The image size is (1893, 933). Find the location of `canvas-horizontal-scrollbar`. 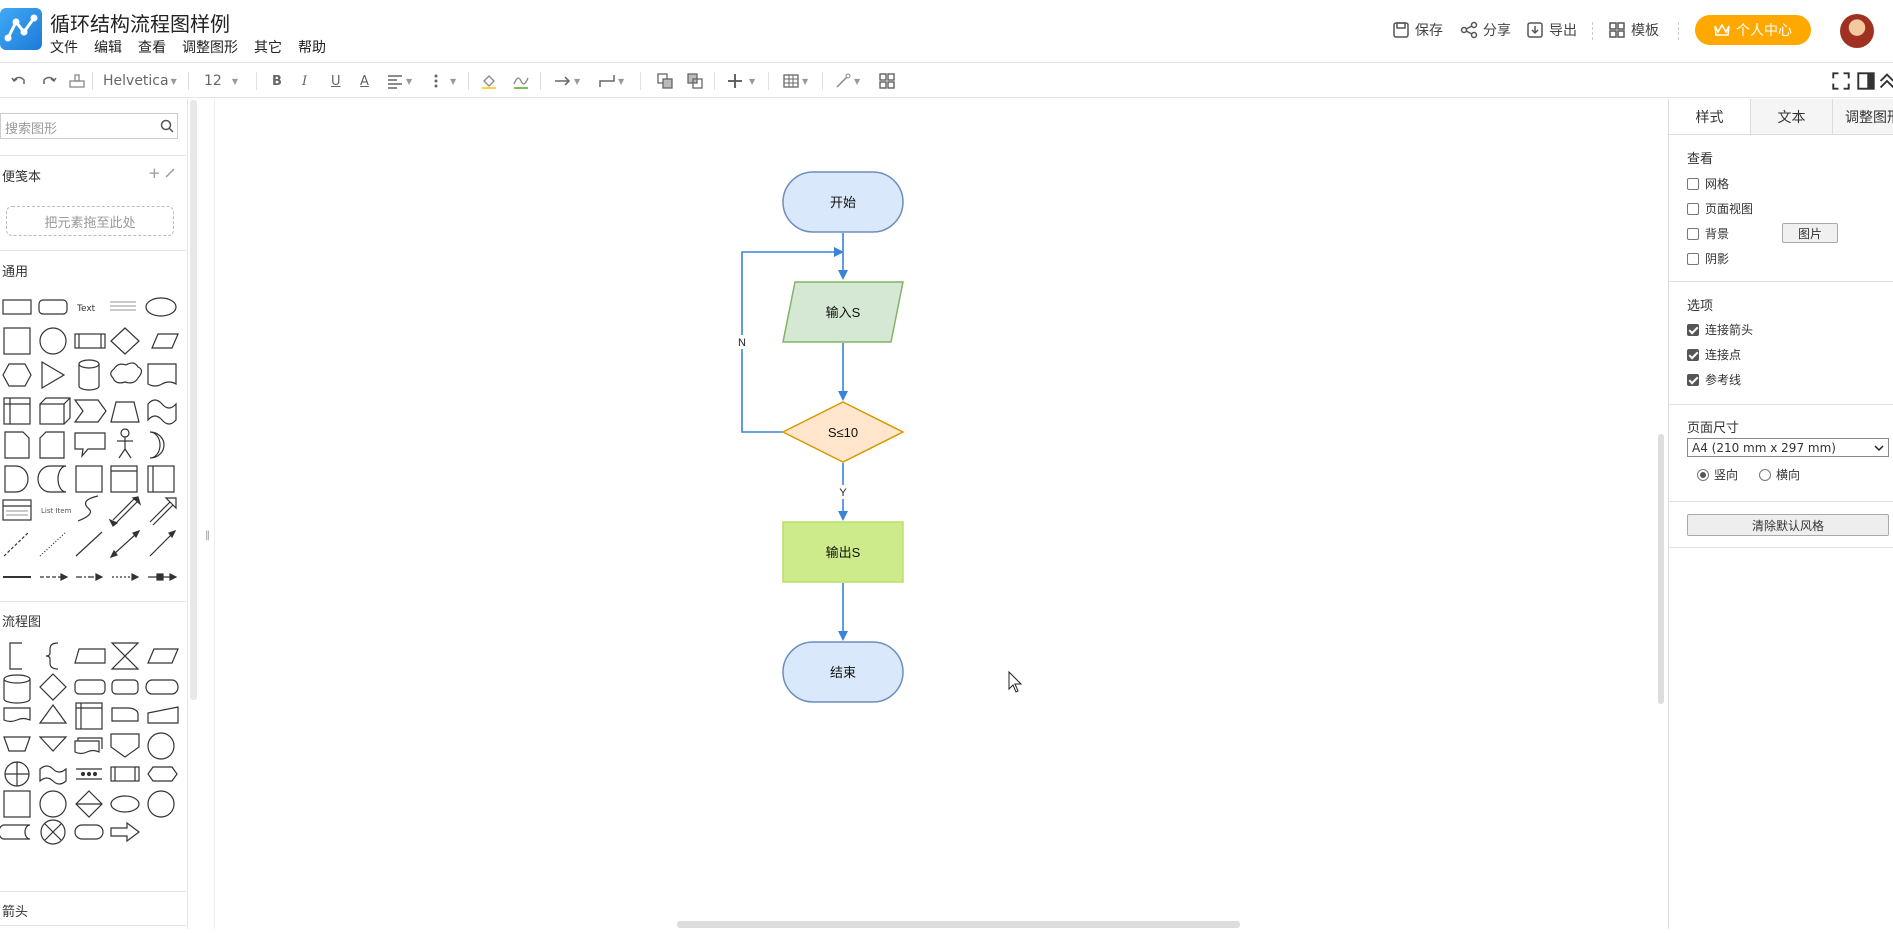

canvas-horizontal-scrollbar is located at coordinates (958, 924).